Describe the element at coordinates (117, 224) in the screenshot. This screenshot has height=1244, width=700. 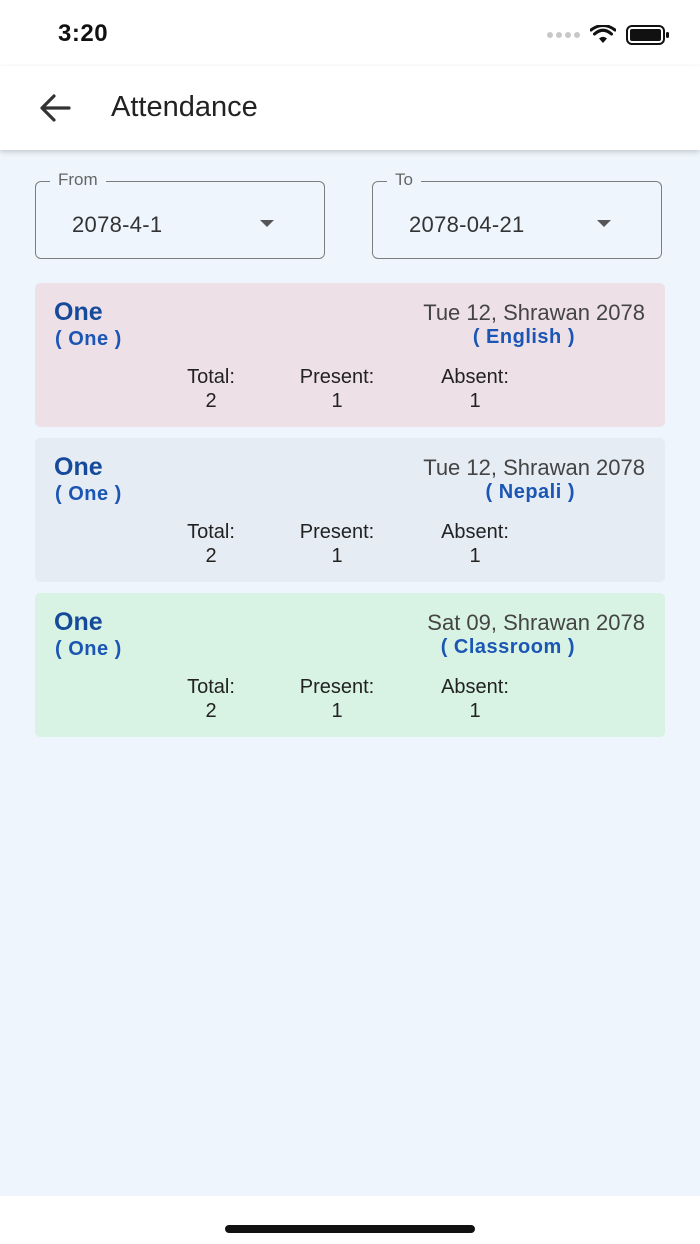
I see `from-date-value: 2078-4-1` at that location.